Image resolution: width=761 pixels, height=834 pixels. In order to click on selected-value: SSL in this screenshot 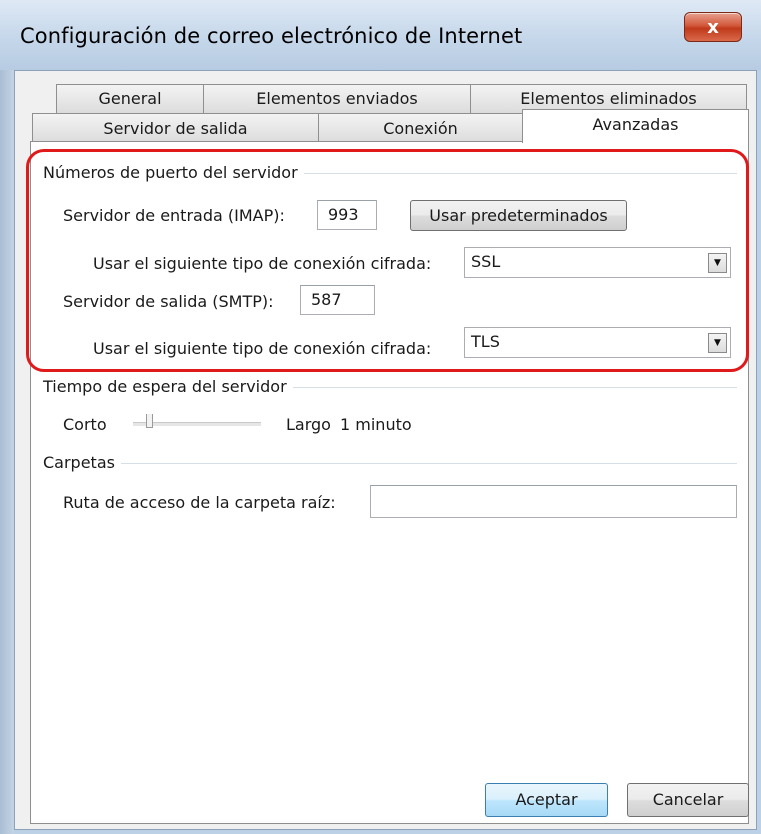, I will do `click(486, 261)`.